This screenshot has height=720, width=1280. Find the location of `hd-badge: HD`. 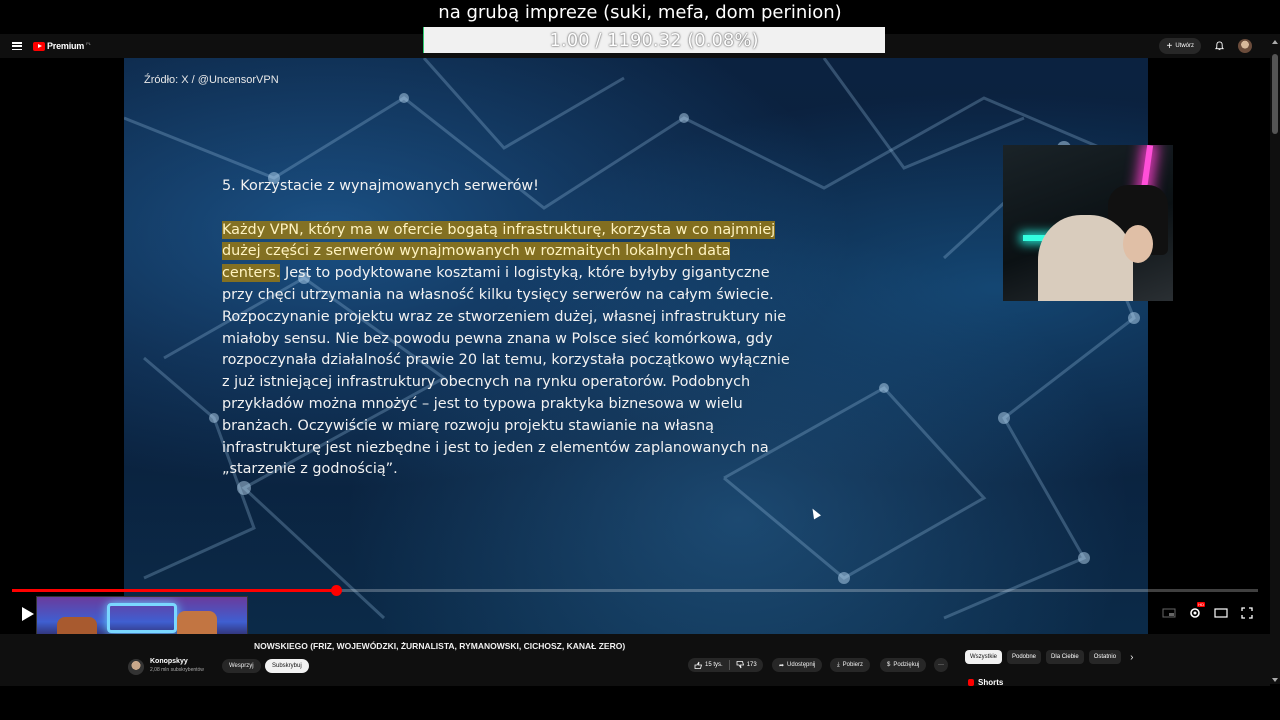

hd-badge: HD is located at coordinates (1201, 604).